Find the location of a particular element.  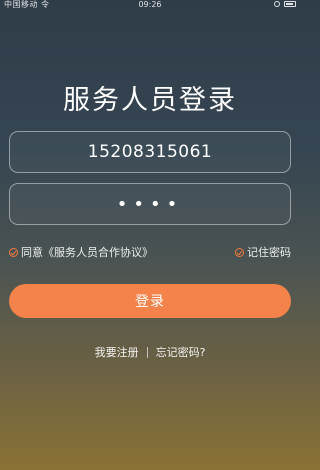

phone-field-container is located at coordinates (150, 152).